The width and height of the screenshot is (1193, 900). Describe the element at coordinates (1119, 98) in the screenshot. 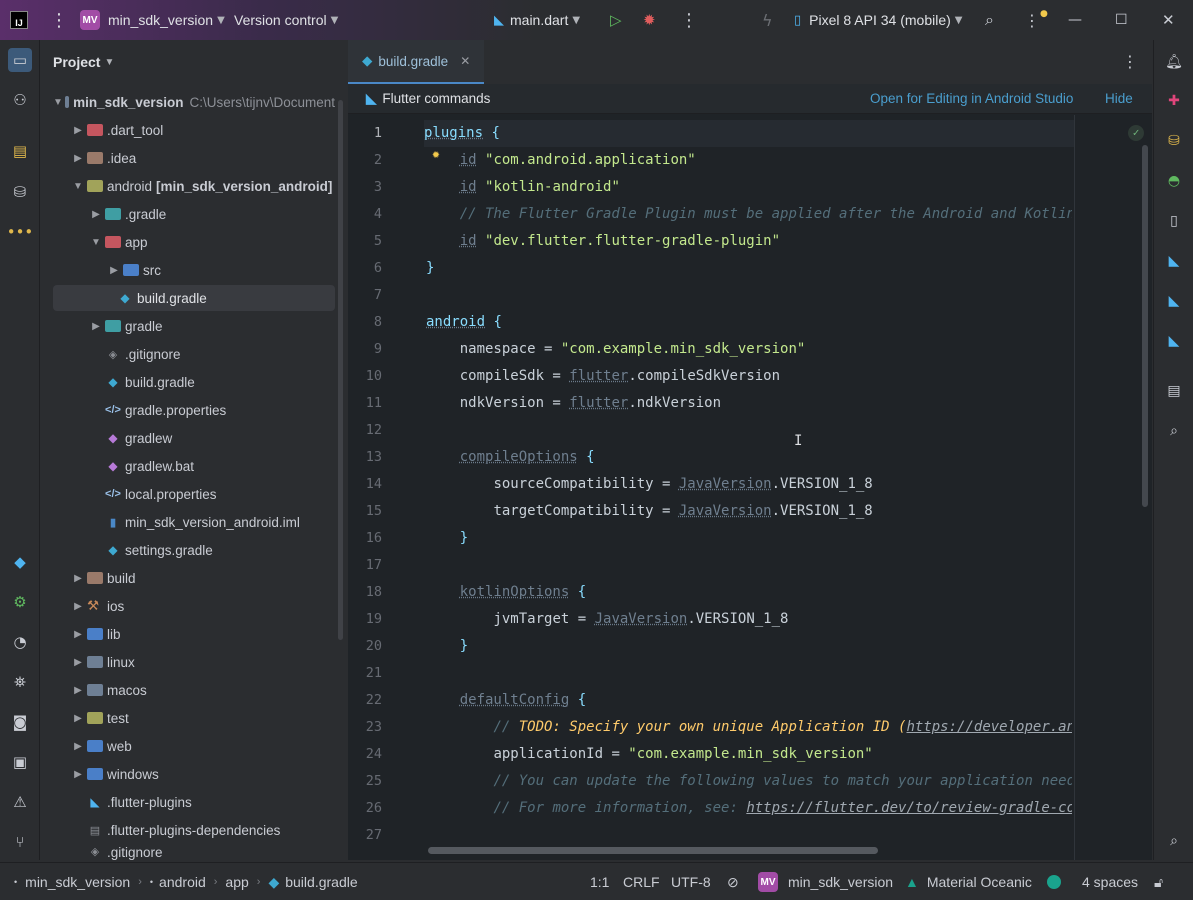

I see `hide-banner-link: Hide` at that location.